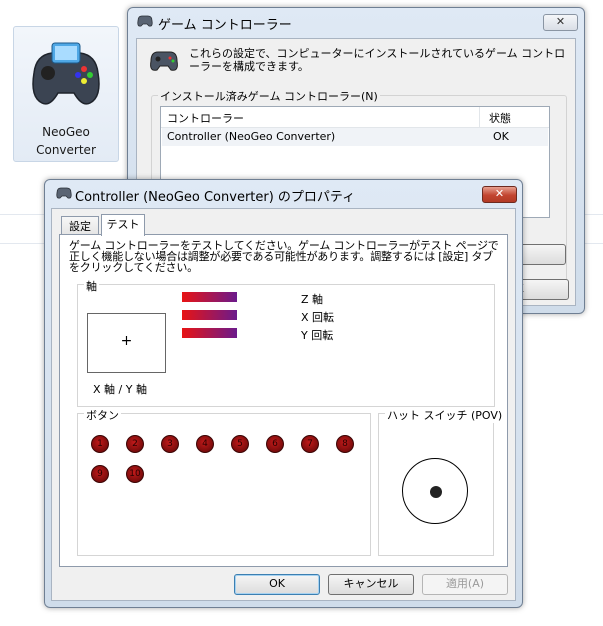 The width and height of the screenshot is (603, 626). I want to click on device-label: NeoGeo Converter, so click(66, 141).